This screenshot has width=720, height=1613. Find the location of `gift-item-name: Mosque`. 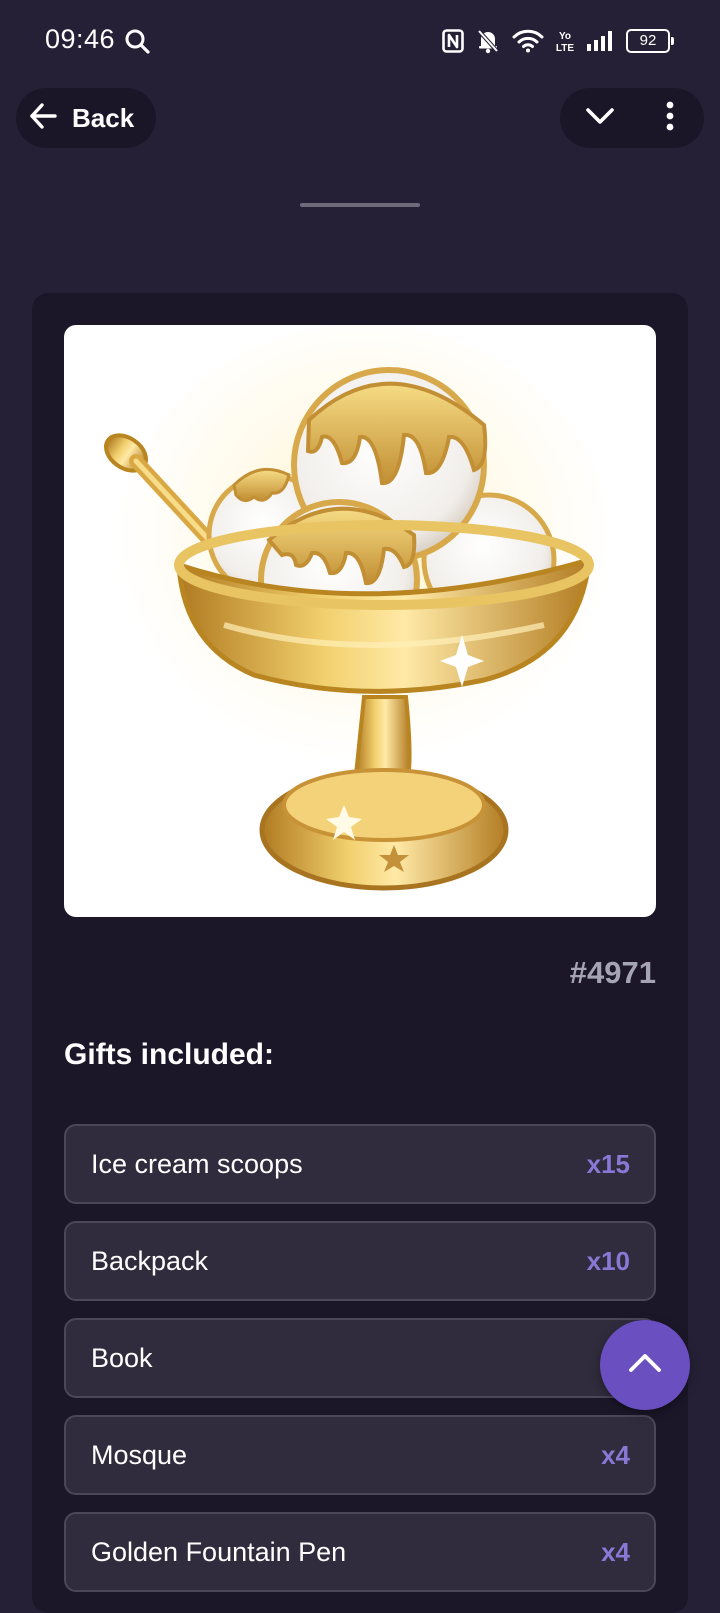

gift-item-name: Mosque is located at coordinates (139, 1455).